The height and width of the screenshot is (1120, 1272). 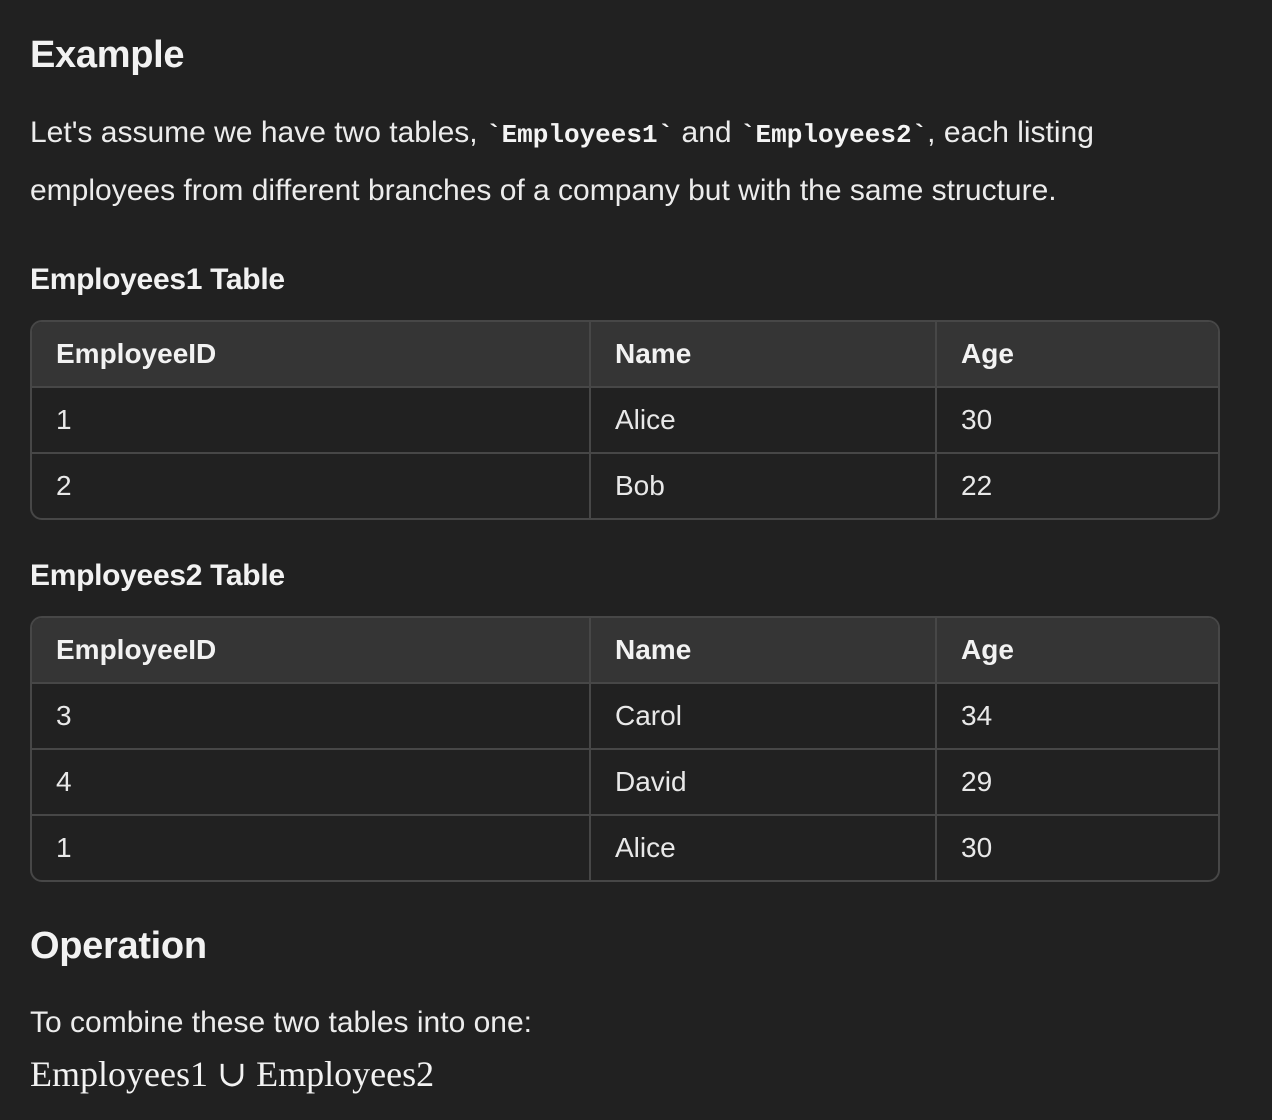 What do you see at coordinates (311, 782) in the screenshot?
I see `table-cell: 4` at bounding box center [311, 782].